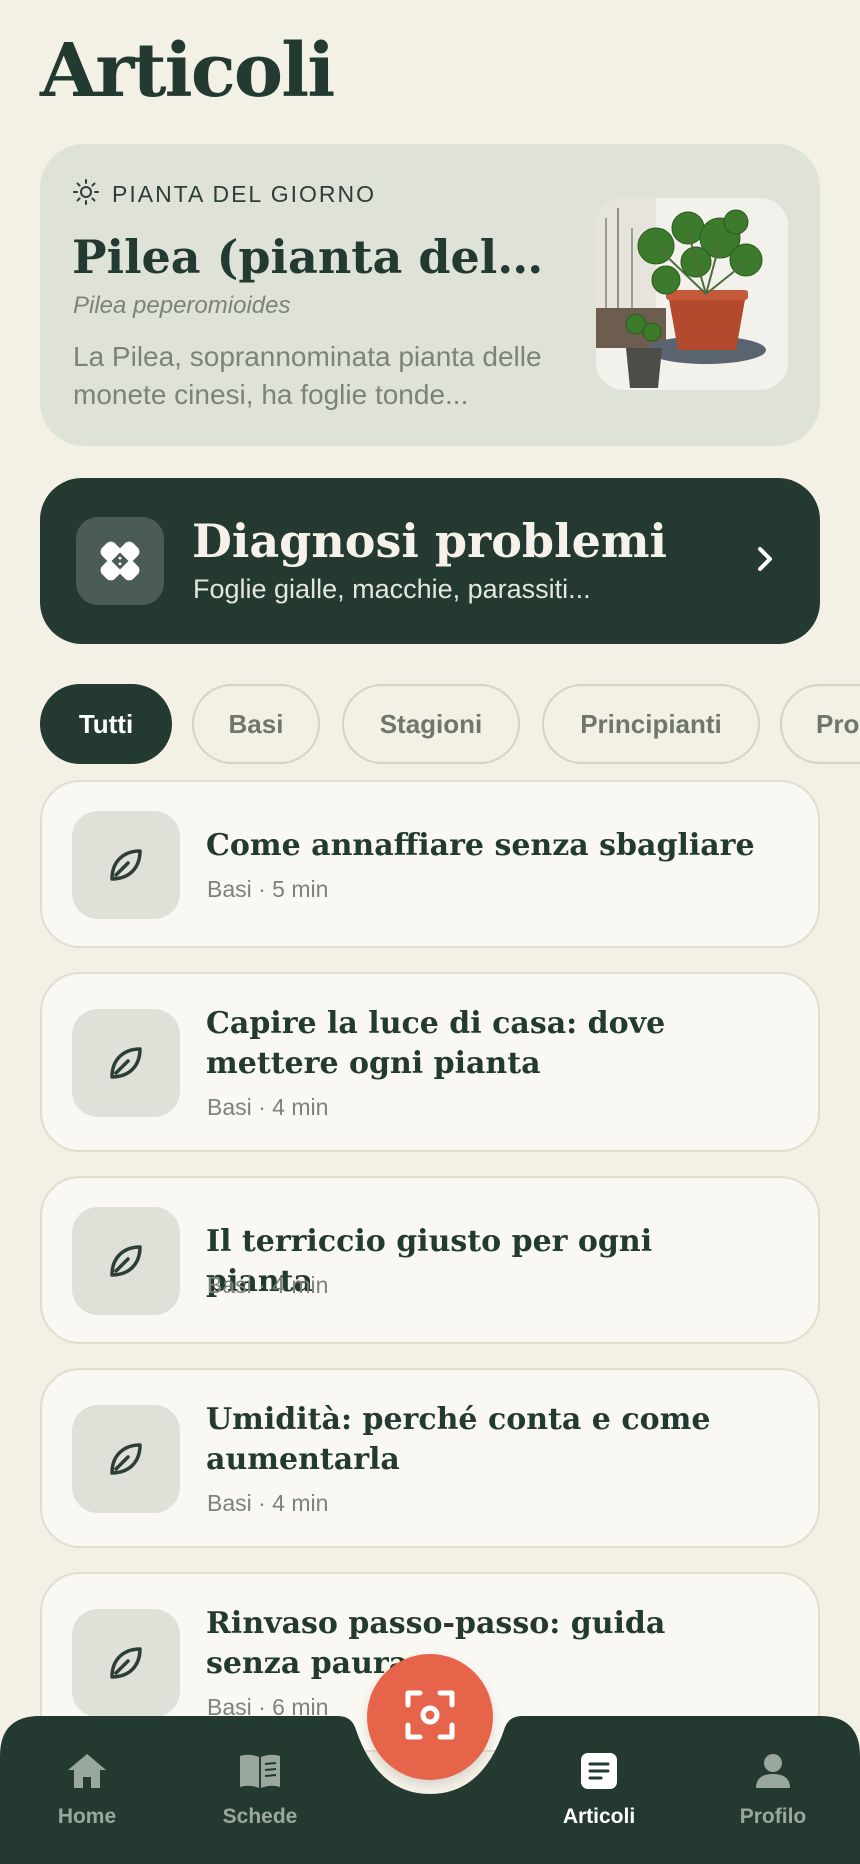  I want to click on sun-icon, so click(86, 194).